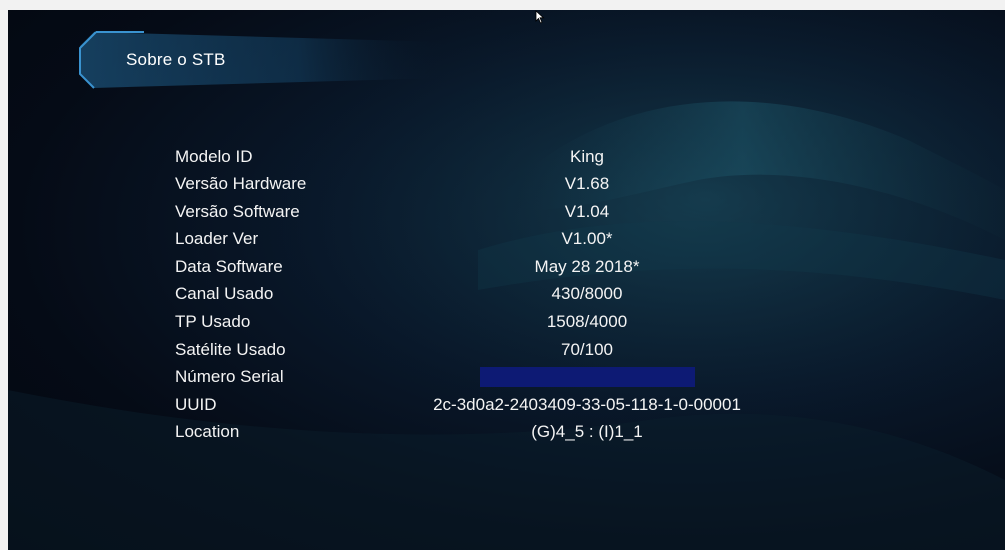  What do you see at coordinates (525, 353) in the screenshot?
I see `info-row-satelite-usado: Satélite Usado 70/100` at bounding box center [525, 353].